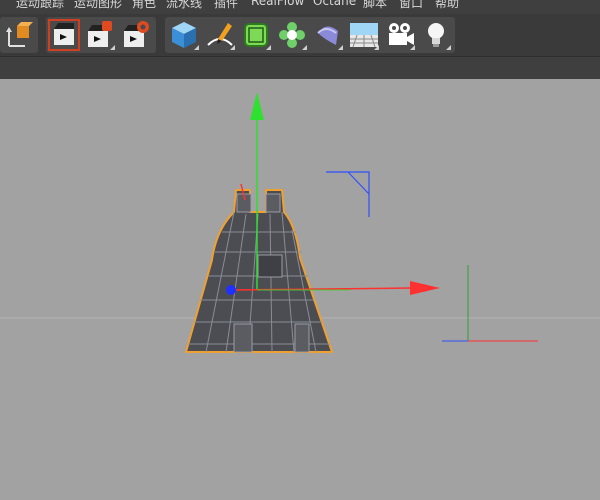 The image size is (600, 500). Describe the element at coordinates (100, 35) in the screenshot. I see `render-picture-viewer-button` at that location.